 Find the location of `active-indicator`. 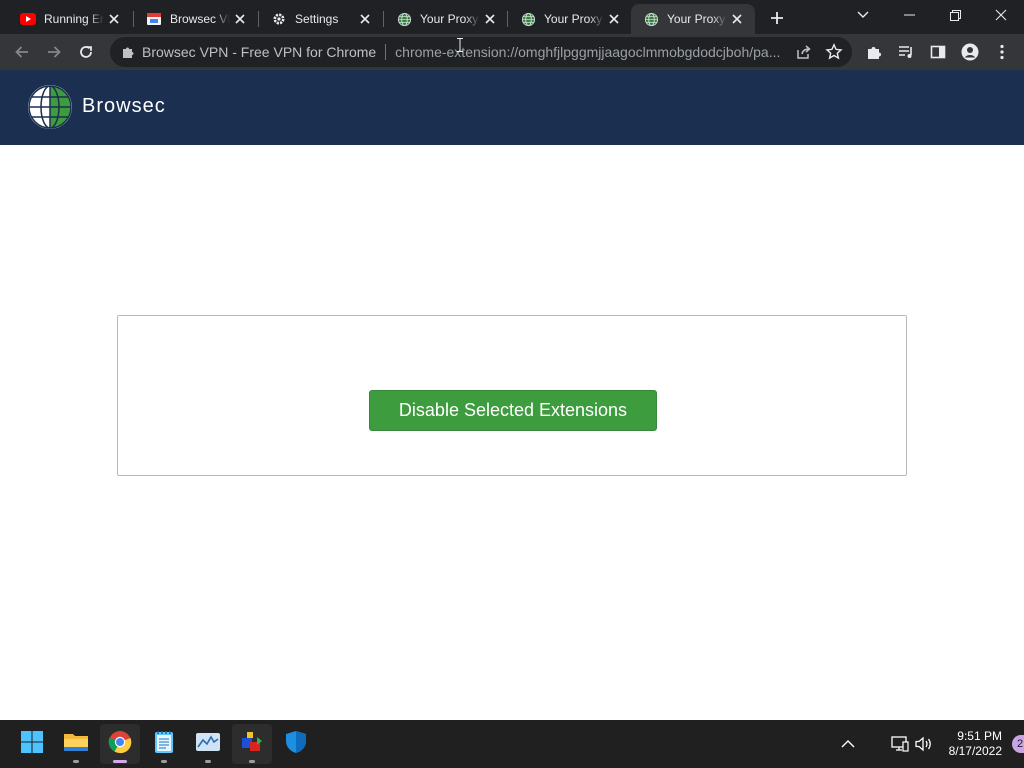

active-indicator is located at coordinates (120, 761).